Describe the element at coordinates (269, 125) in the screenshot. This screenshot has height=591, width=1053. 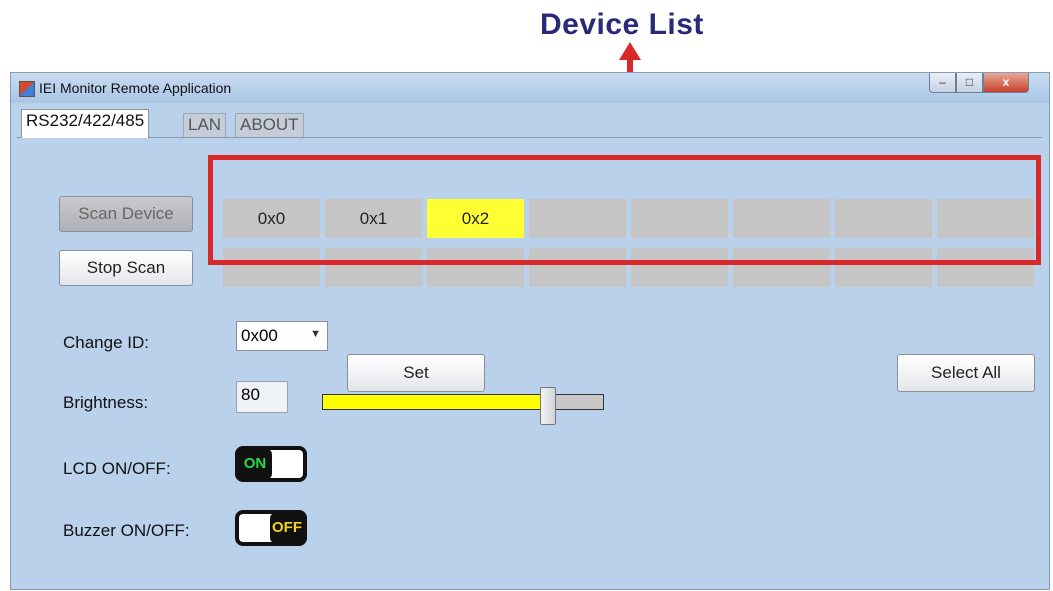
I see `tab-about: ABOUT` at that location.